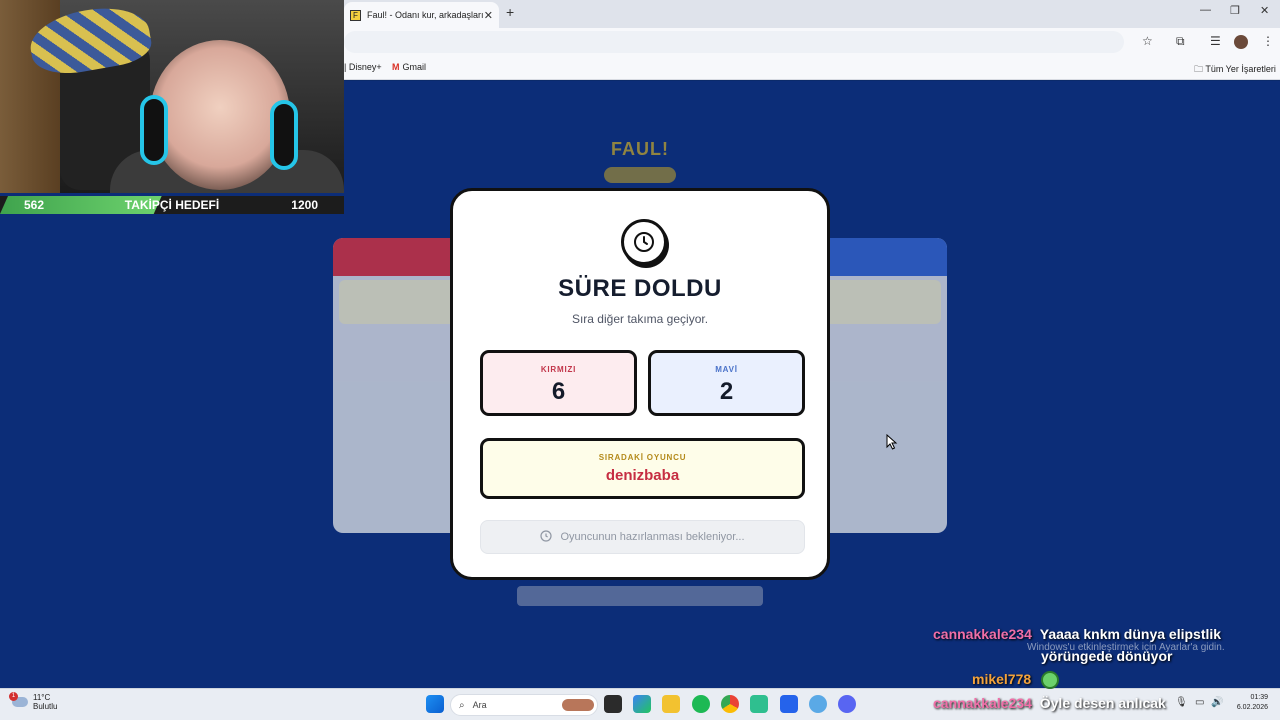  I want to click on follower-goal-bar: 562 TAKİPÇİ HEDEFİ 1200, so click(172, 205).